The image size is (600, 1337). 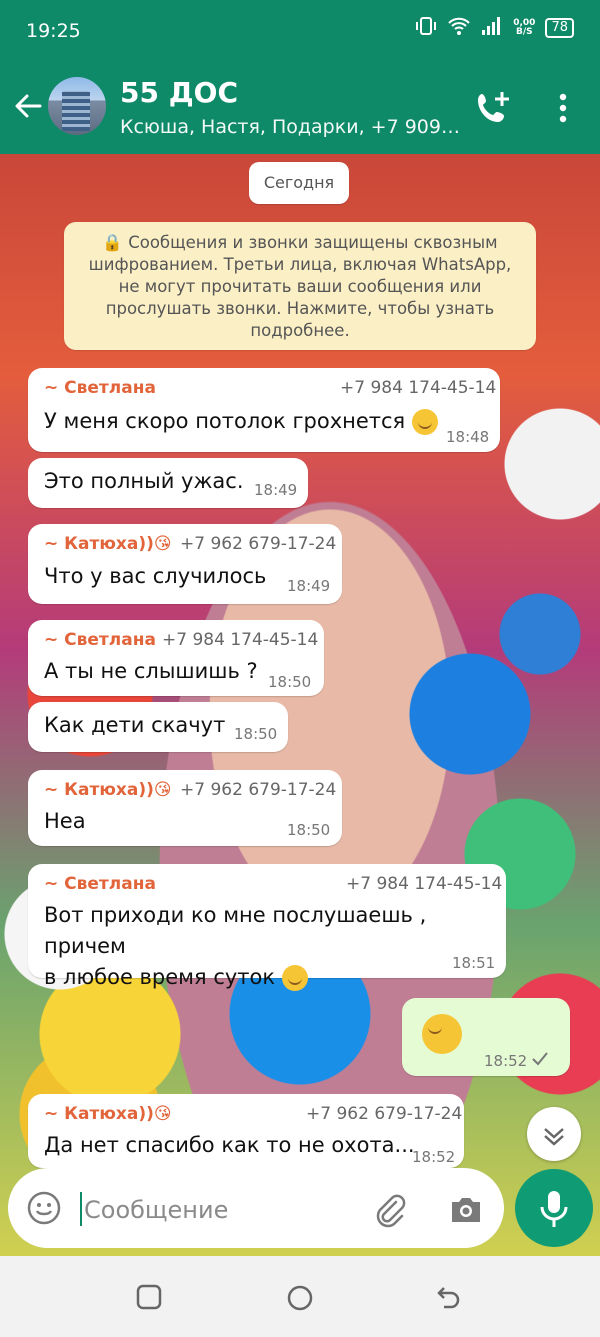 I want to click on outgoing-message-bubble: 18:52, so click(x=486, y=1037).